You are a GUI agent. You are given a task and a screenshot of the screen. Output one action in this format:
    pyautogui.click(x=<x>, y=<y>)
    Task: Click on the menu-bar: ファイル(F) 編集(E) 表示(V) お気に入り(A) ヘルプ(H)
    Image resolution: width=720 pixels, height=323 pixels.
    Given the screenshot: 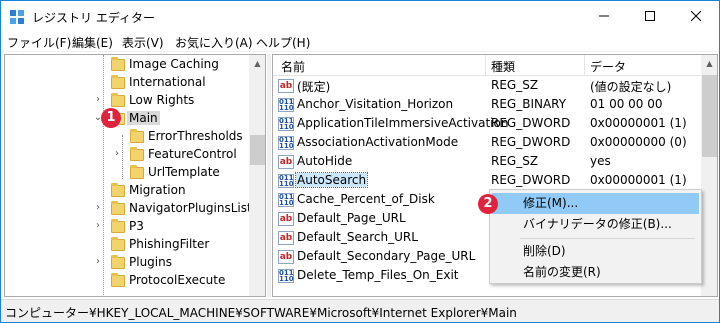 What is the action you would take?
    pyautogui.click(x=360, y=42)
    